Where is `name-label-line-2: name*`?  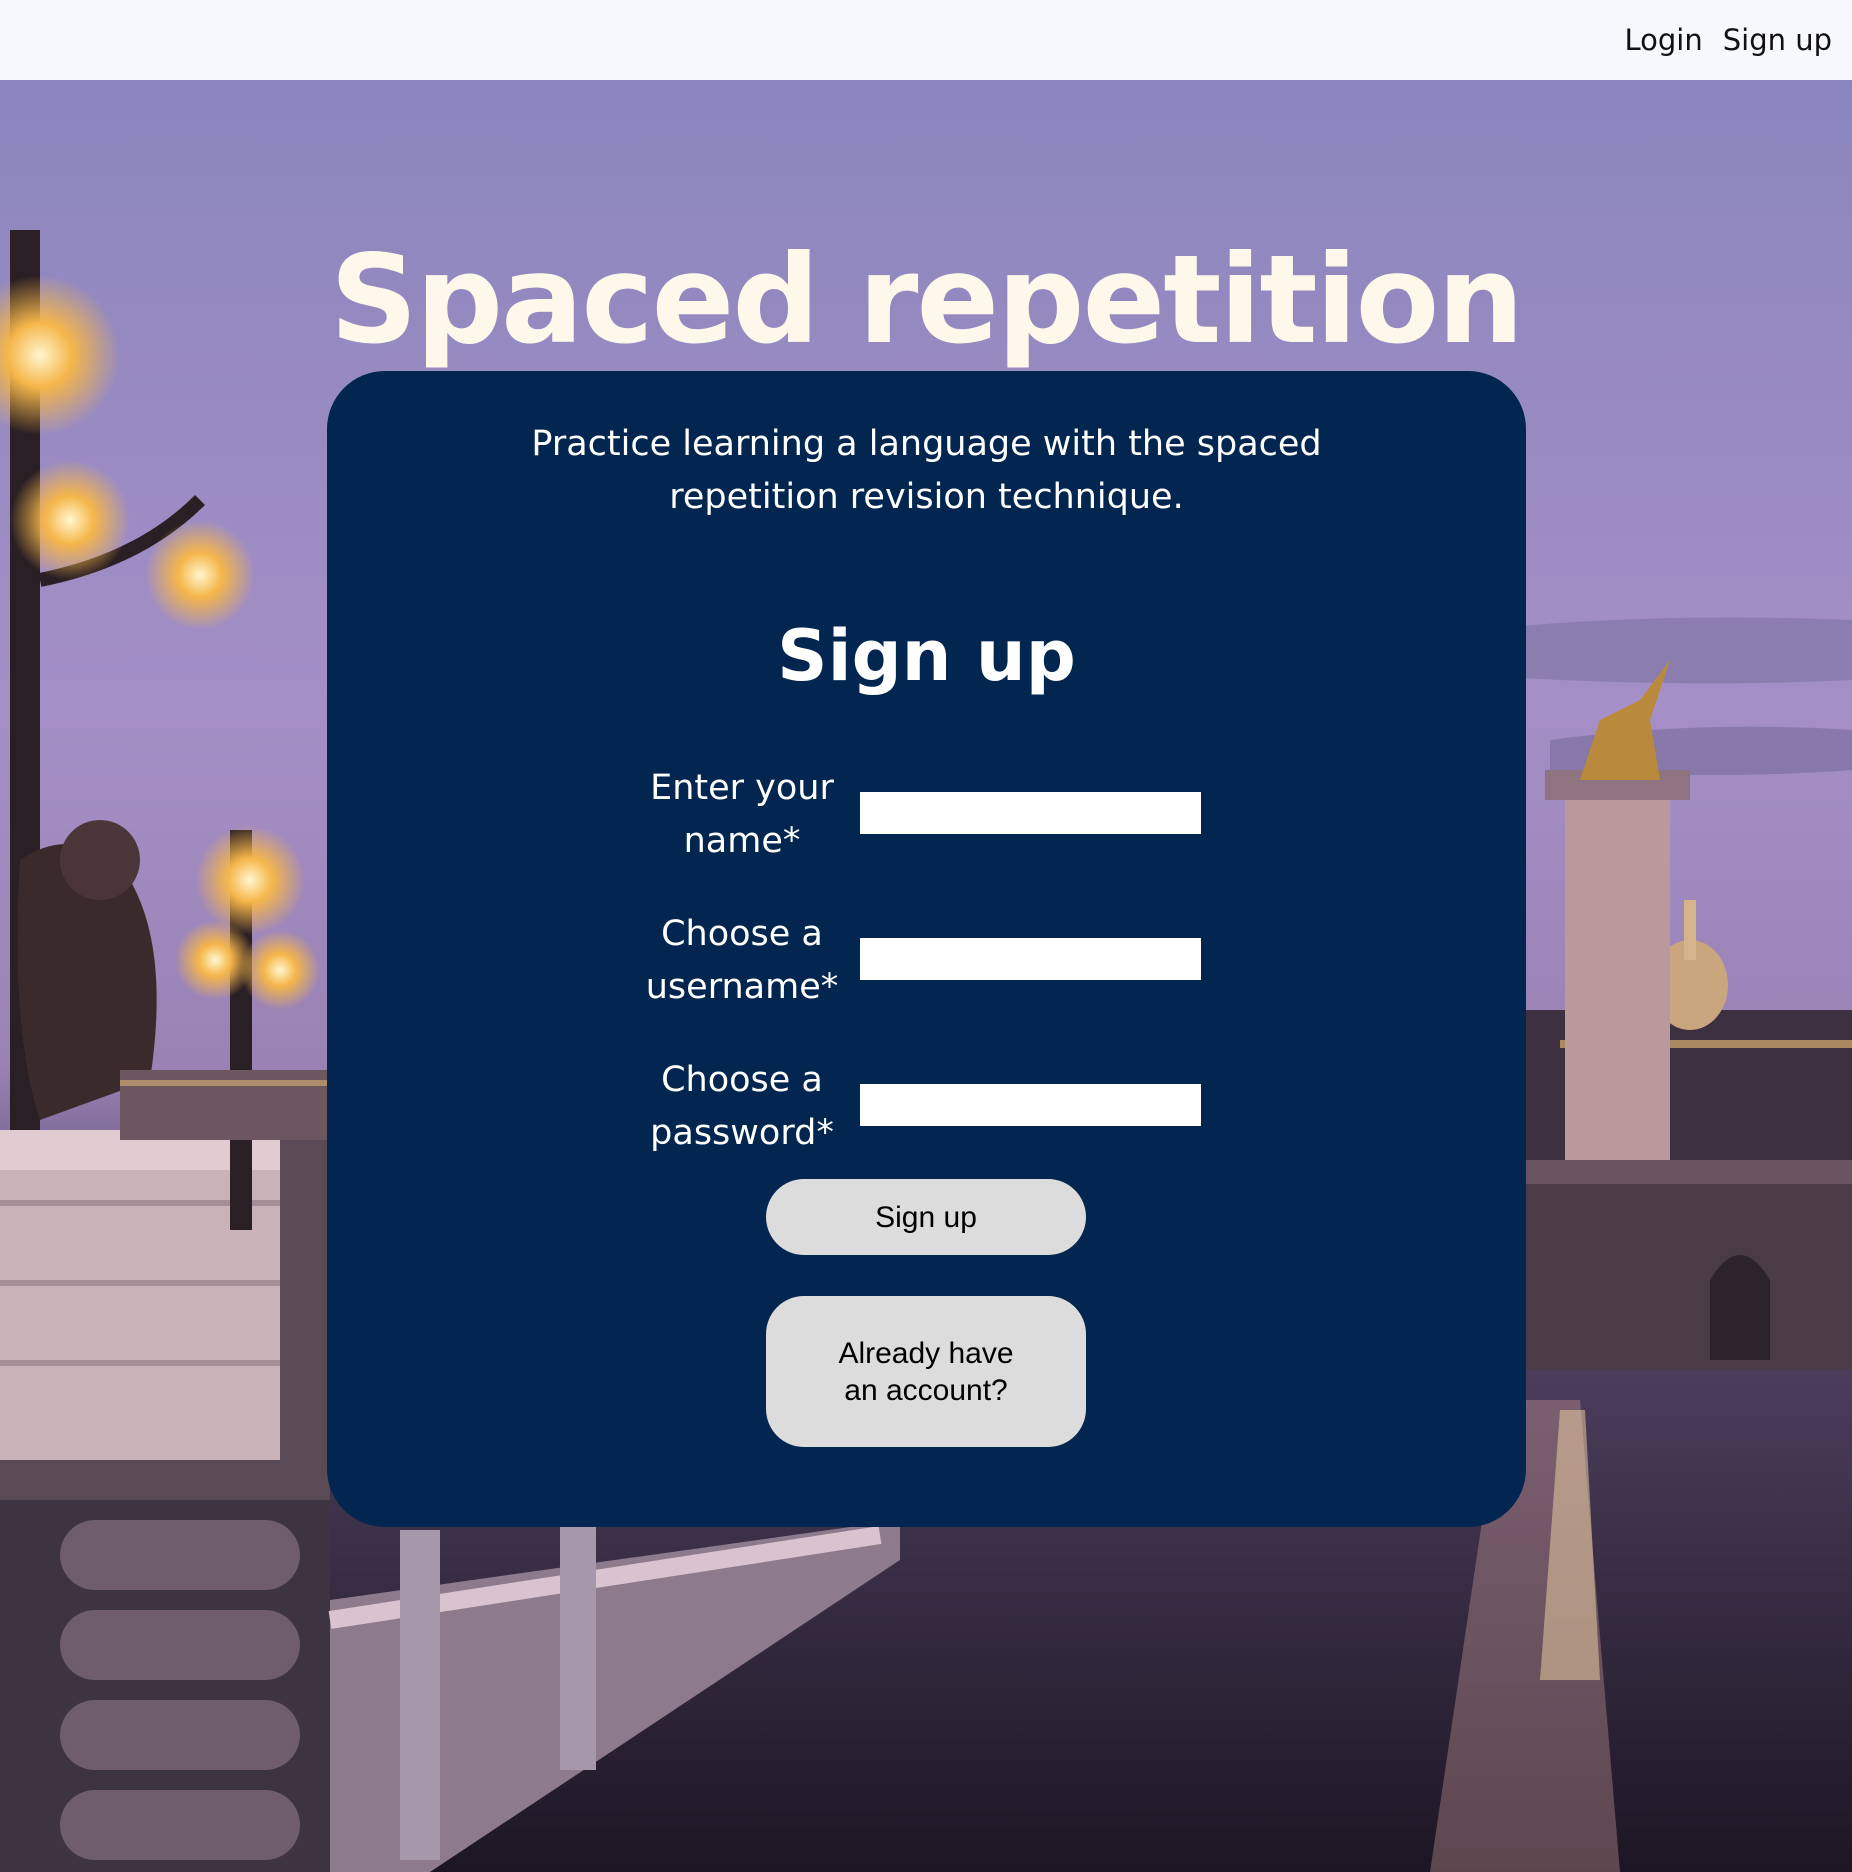
name-label-line-2: name* is located at coordinates (742, 841).